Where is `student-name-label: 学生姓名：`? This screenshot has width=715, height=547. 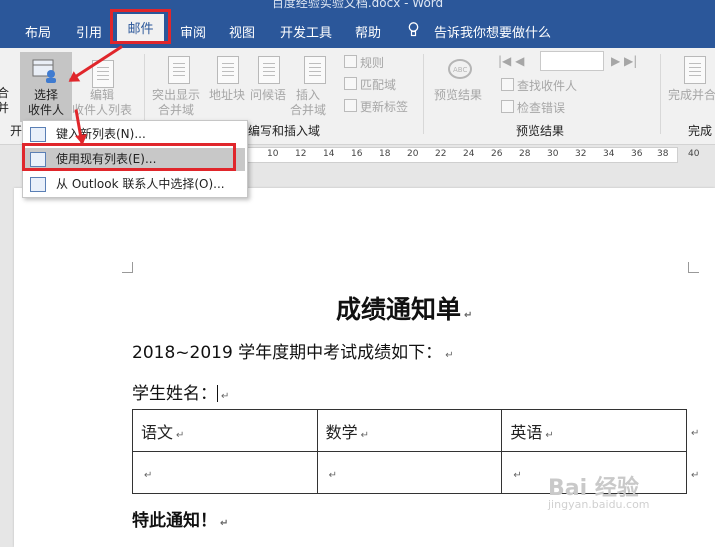
student-name-label: 学生姓名： is located at coordinates (174, 394).